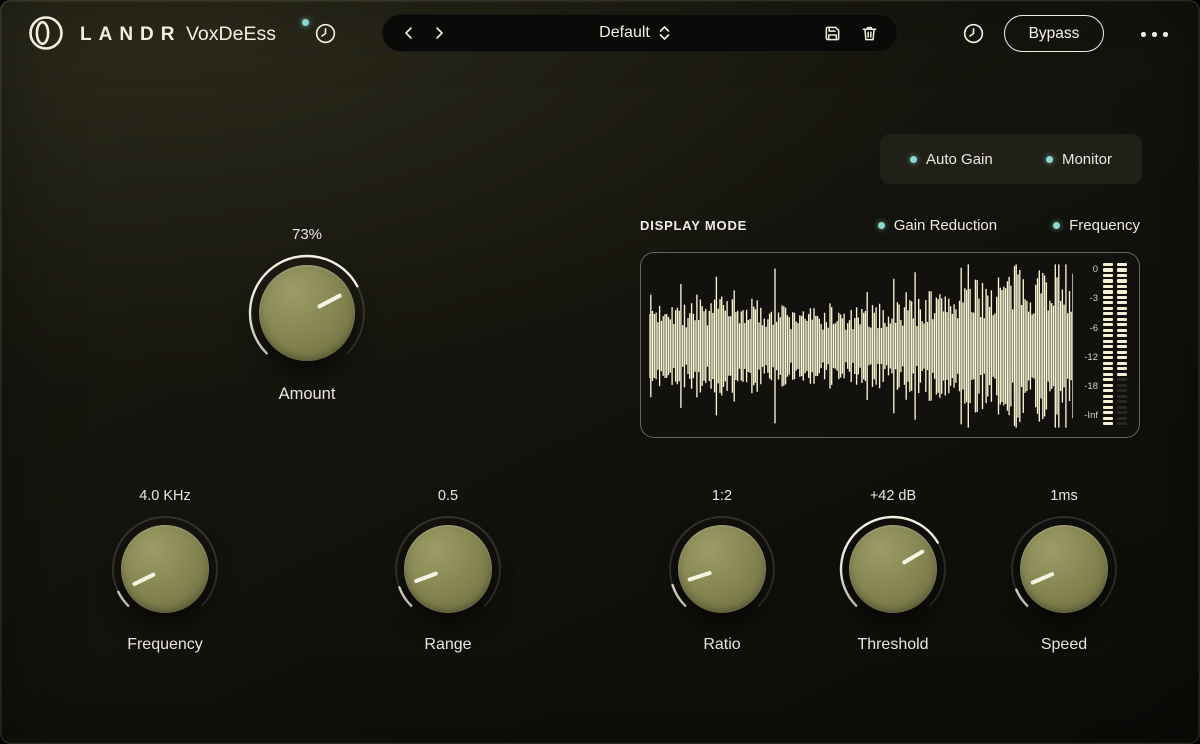 The image size is (1200, 744). What do you see at coordinates (937, 225) in the screenshot?
I see `gain-reduction-mode-toggle: Gain Reduction` at bounding box center [937, 225].